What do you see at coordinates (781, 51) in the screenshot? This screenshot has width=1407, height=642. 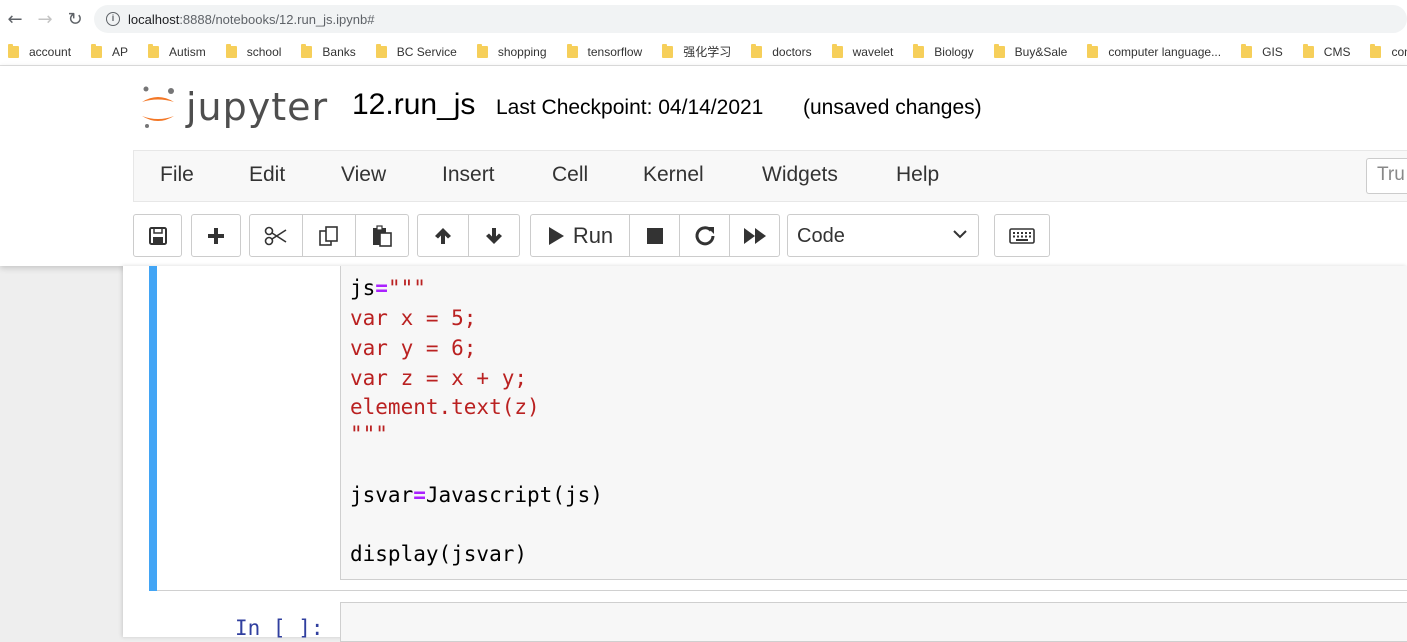 I see `bookmark-doctors: doctors` at bounding box center [781, 51].